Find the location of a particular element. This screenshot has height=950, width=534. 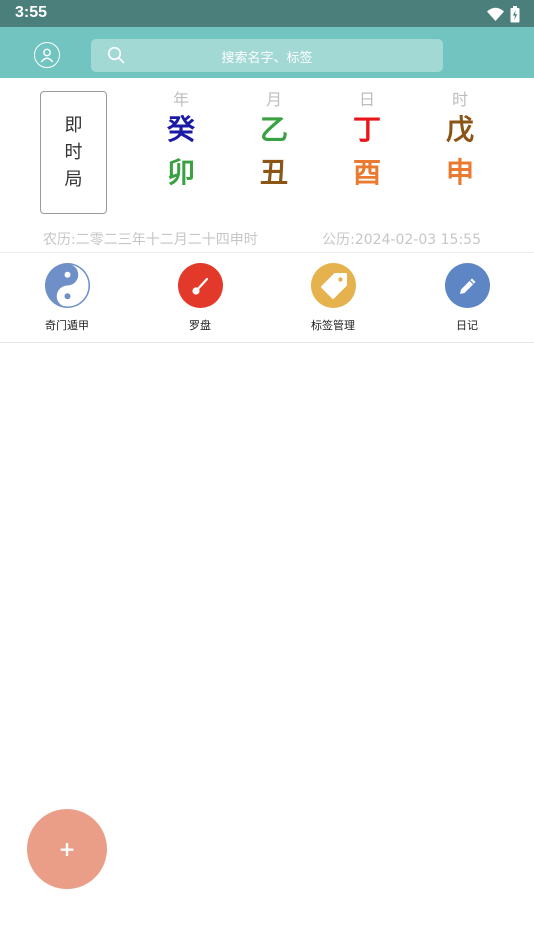

qimen-dunjia-button: 奇门遁甲 is located at coordinates (67, 299).